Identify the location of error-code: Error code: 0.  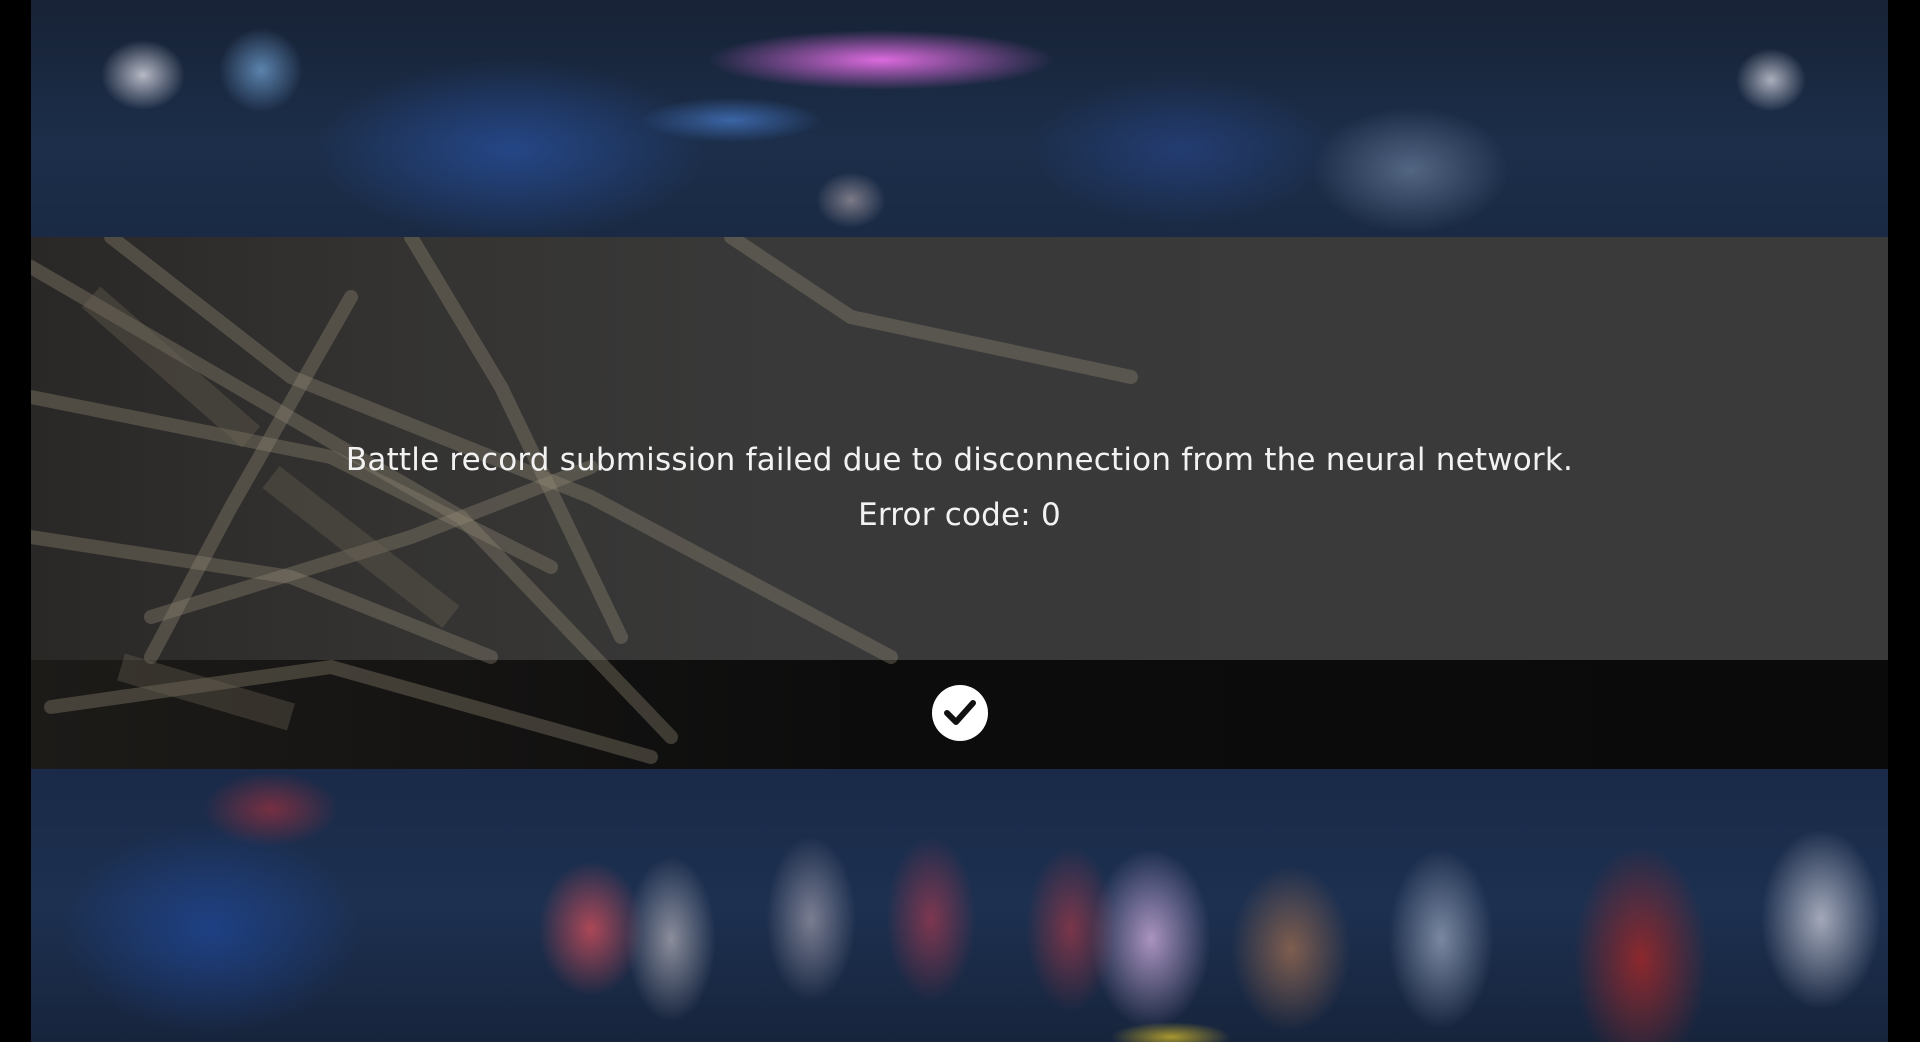
(959, 515).